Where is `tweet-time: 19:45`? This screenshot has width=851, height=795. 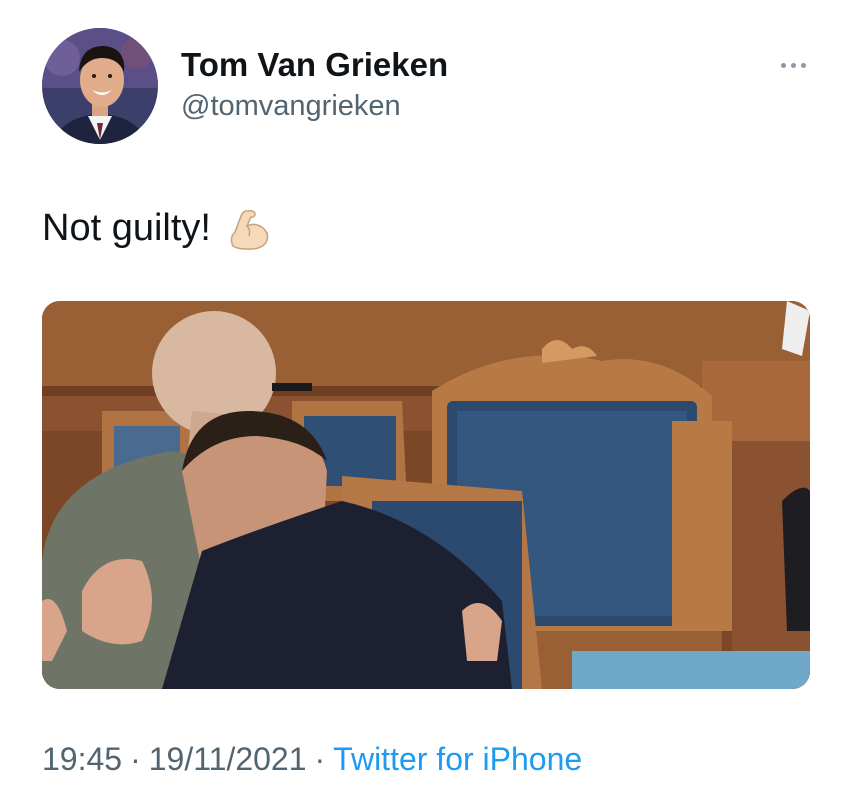 tweet-time: 19:45 is located at coordinates (82, 759).